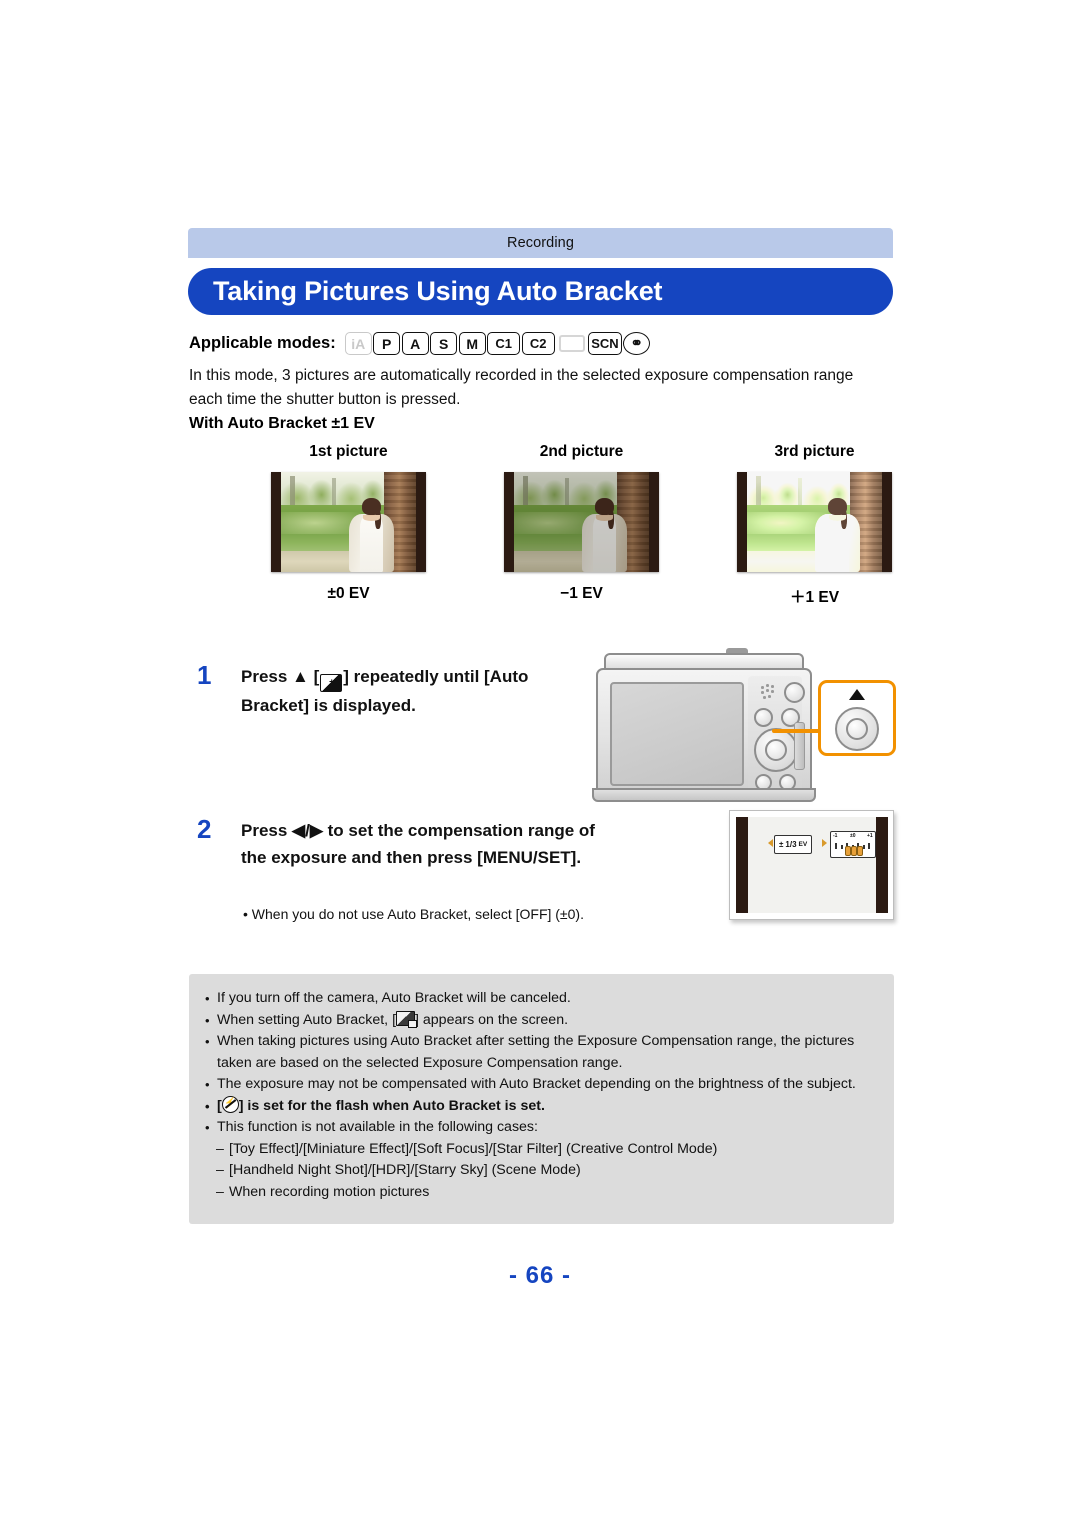 This screenshot has width=1080, height=1526. What do you see at coordinates (572, 343) in the screenshot?
I see `mode-icon-panorama` at bounding box center [572, 343].